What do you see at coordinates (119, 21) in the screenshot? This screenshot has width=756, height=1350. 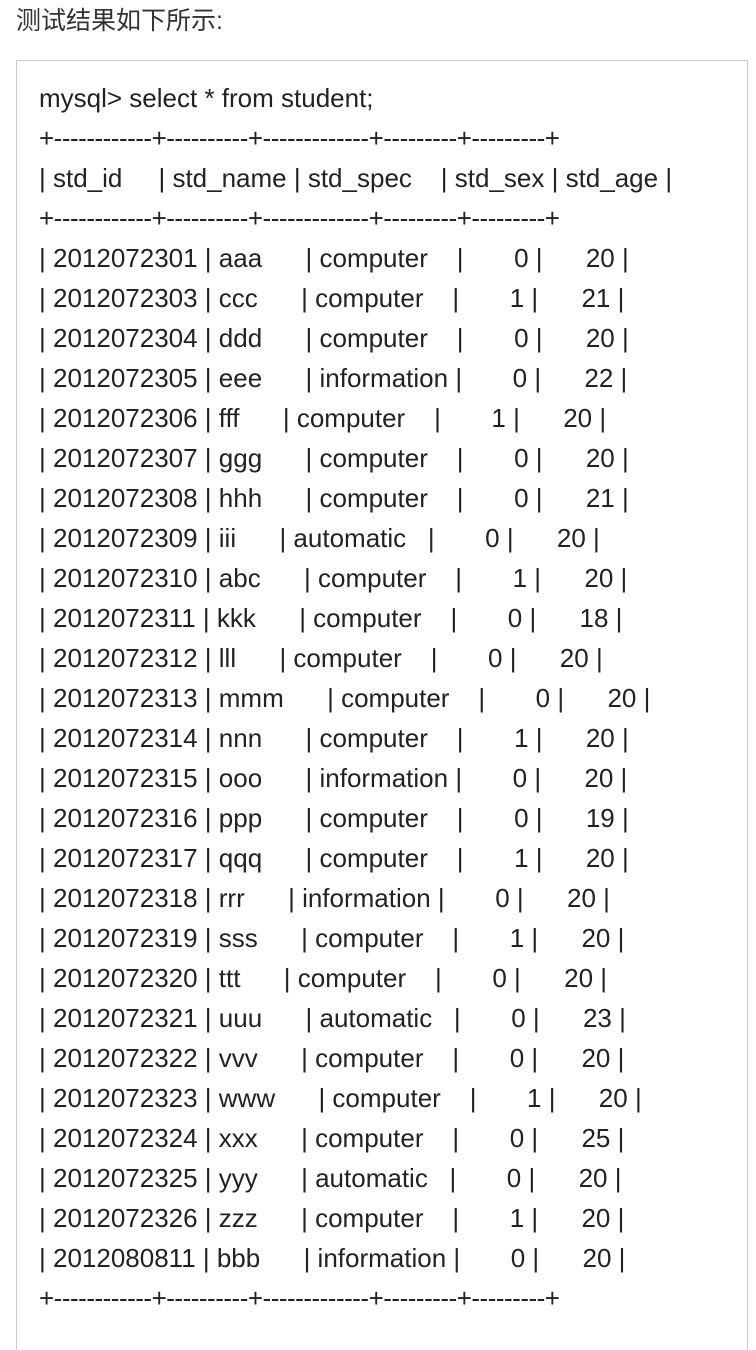 I see `result-caption: 测试结果如下所示:` at bounding box center [119, 21].